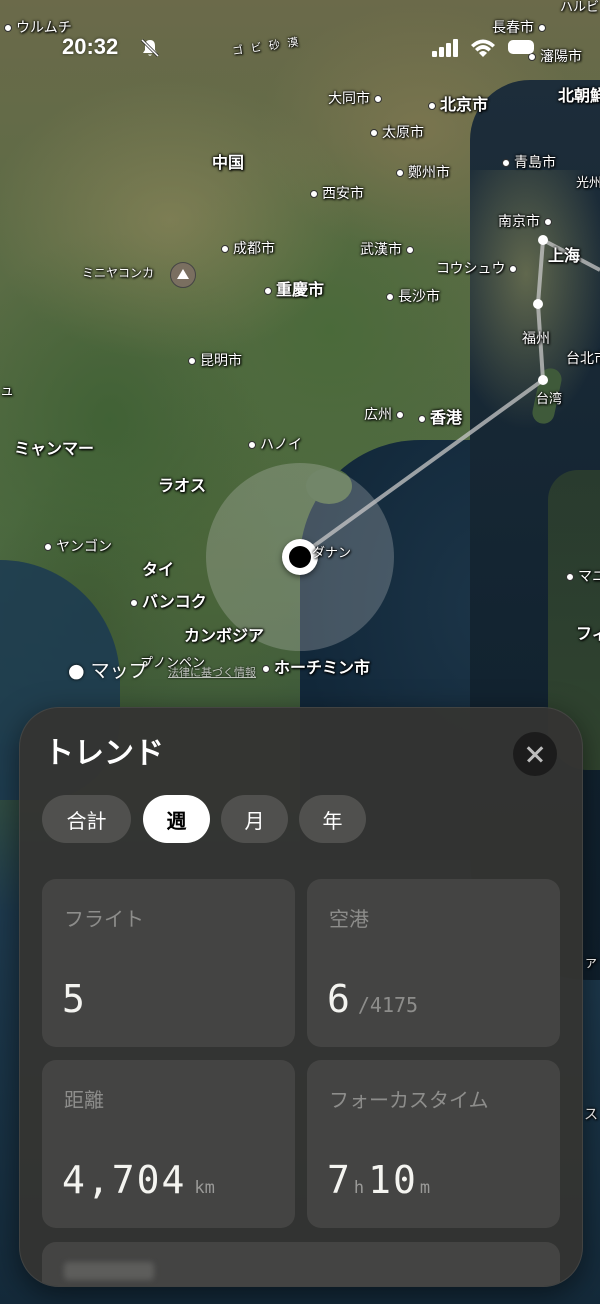 The image size is (600, 1304). I want to click on focus-time-card: フォーカスタイム 7 h 10 m, so click(433, 1144).